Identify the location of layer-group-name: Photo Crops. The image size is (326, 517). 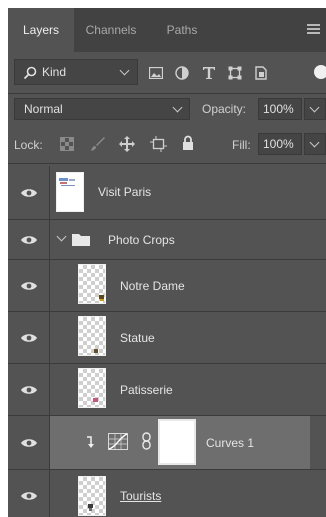
(141, 240).